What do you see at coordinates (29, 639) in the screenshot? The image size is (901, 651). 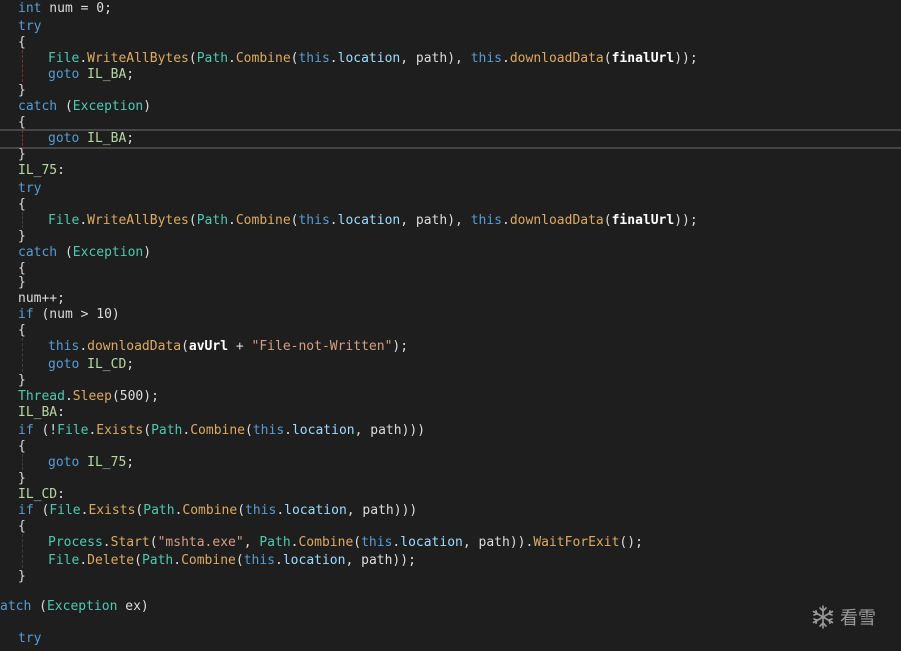 I see `code-line: try` at bounding box center [29, 639].